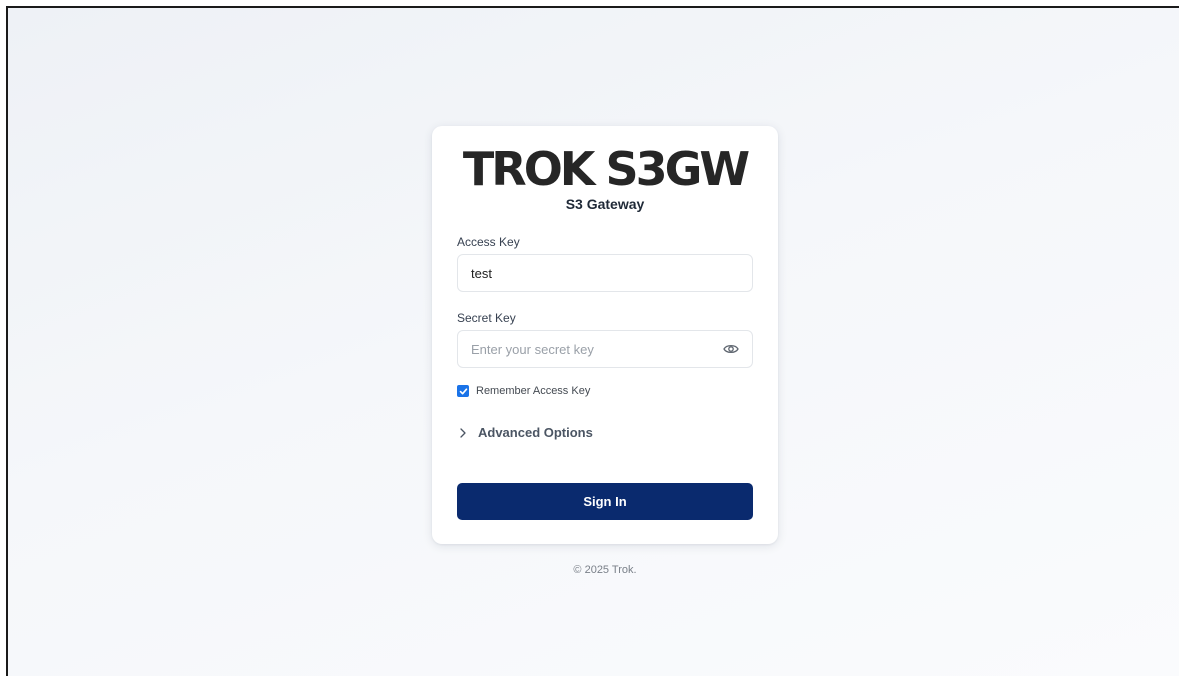 The width and height of the screenshot is (1179, 676). I want to click on advanced-options-toggle: Advanced Options, so click(525, 432).